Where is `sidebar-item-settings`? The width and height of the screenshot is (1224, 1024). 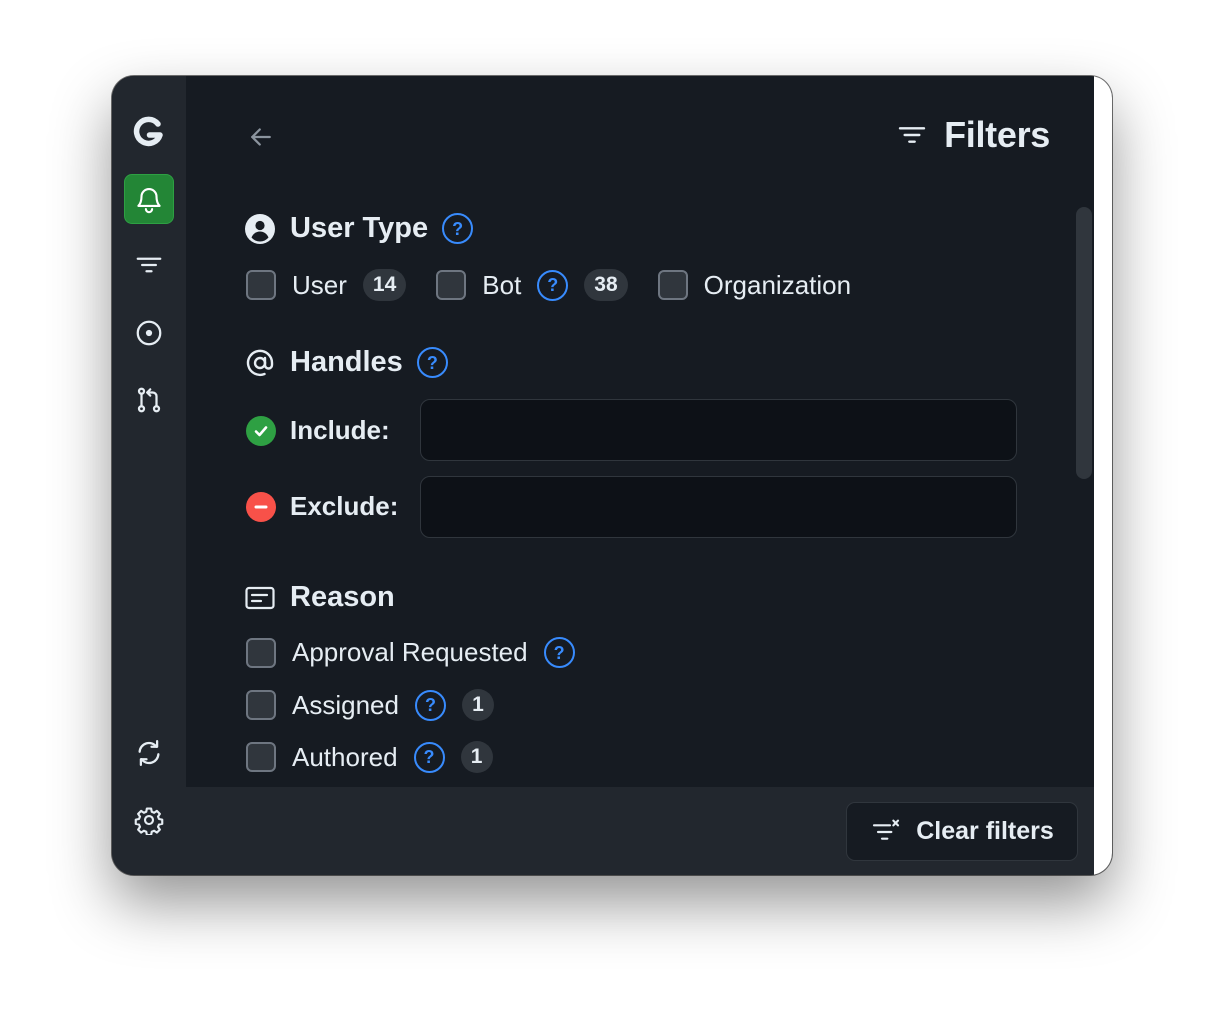 sidebar-item-settings is located at coordinates (149, 820).